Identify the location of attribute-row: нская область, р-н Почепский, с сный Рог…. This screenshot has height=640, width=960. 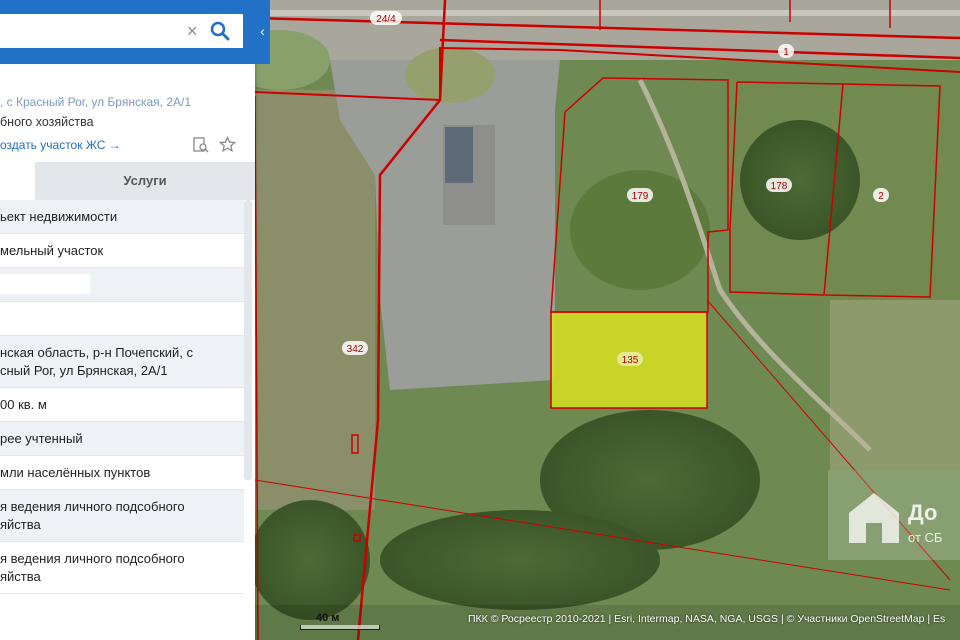
(122, 362).